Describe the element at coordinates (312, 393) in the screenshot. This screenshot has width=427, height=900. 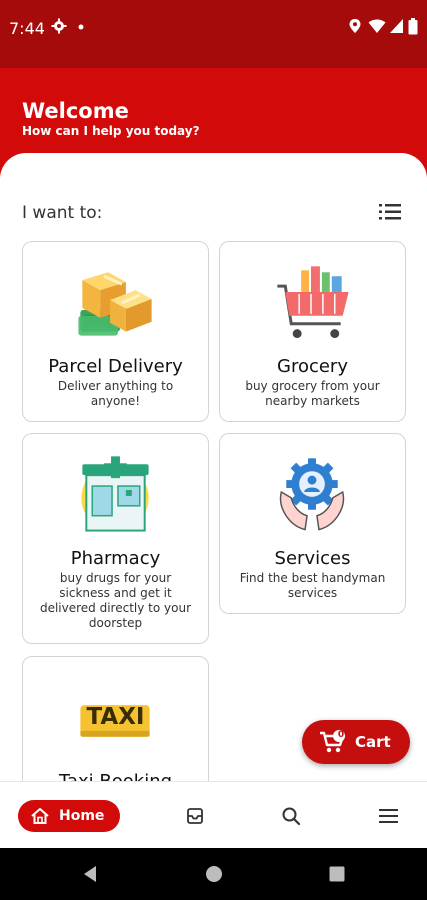
I see `card-description: buy grocery from your nearby markets` at that location.